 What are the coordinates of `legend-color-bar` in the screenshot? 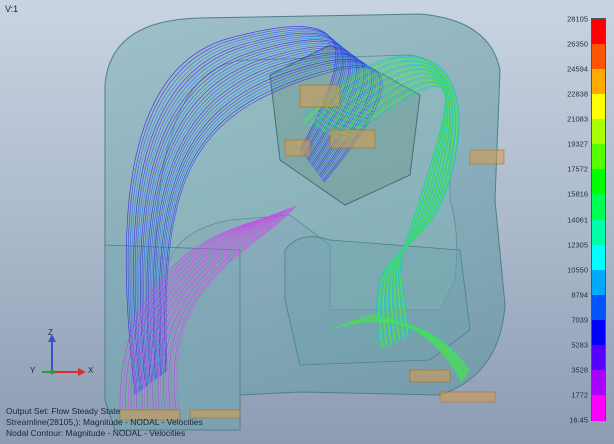 It's located at (598, 219).